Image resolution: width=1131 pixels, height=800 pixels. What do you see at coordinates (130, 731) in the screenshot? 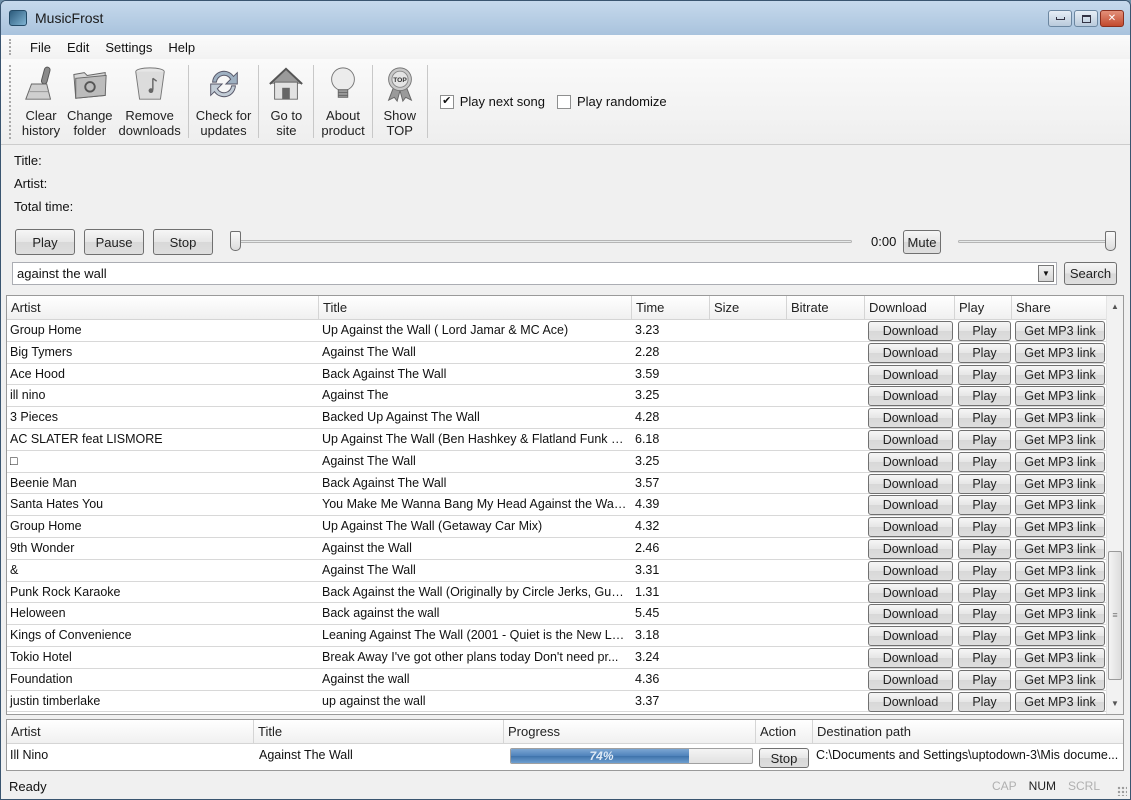
I see `dl-column-artist: Artist` at bounding box center [130, 731].